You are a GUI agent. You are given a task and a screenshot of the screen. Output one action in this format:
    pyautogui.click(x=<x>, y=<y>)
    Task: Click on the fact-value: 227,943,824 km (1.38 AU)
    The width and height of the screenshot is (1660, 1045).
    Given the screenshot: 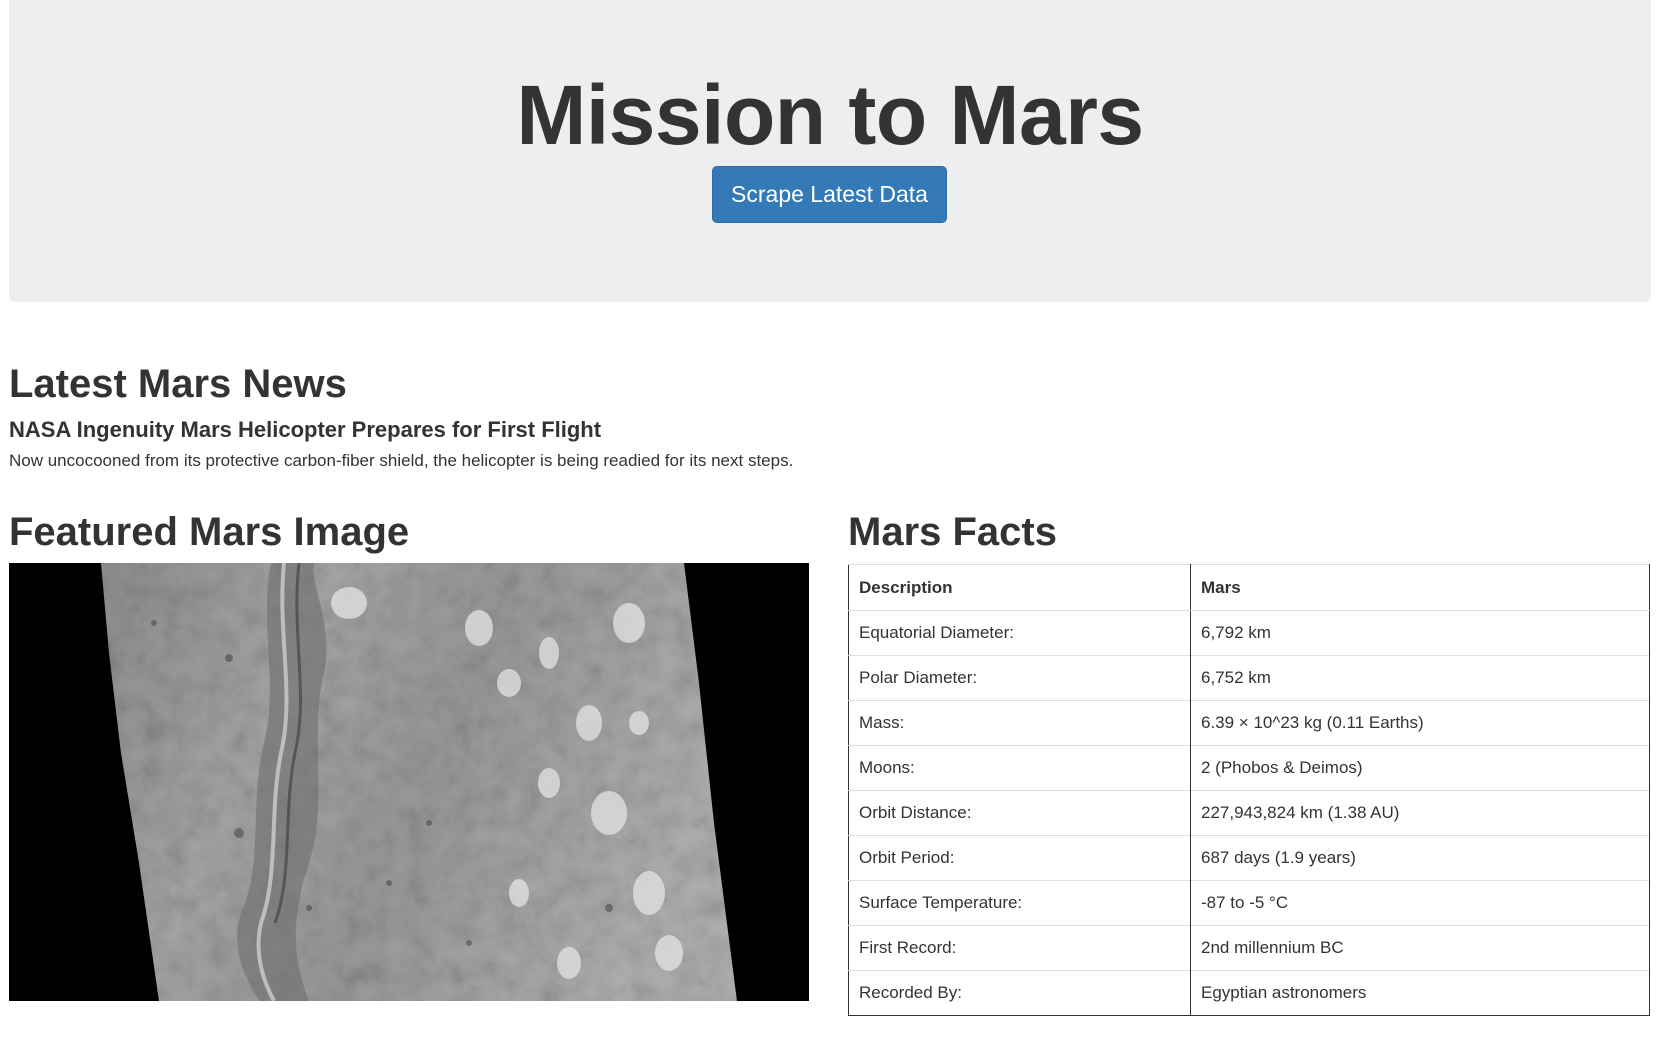 What is the action you would take?
    pyautogui.click(x=1420, y=813)
    